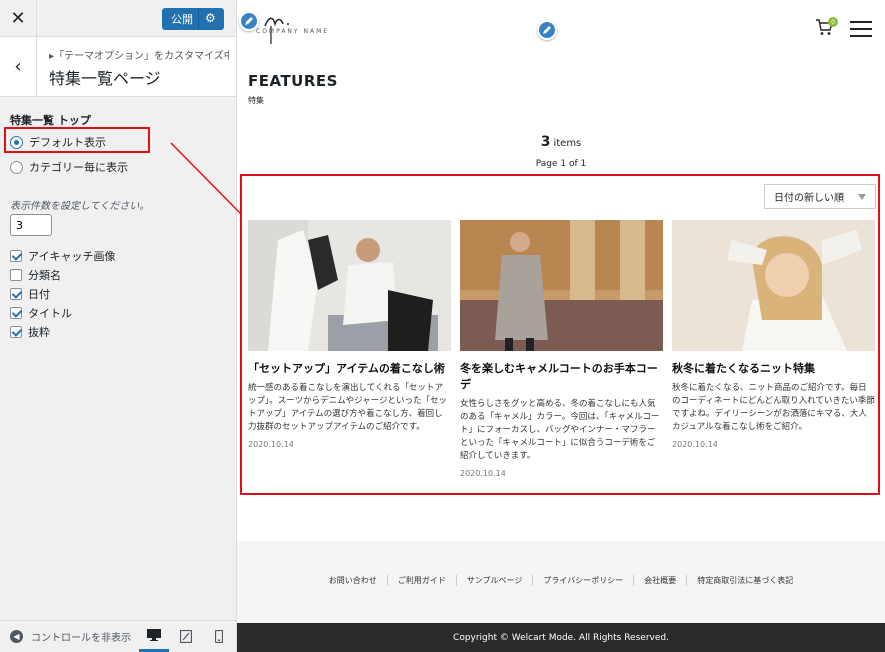 This screenshot has height=652, width=885. I want to click on publish-divider, so click(198, 19).